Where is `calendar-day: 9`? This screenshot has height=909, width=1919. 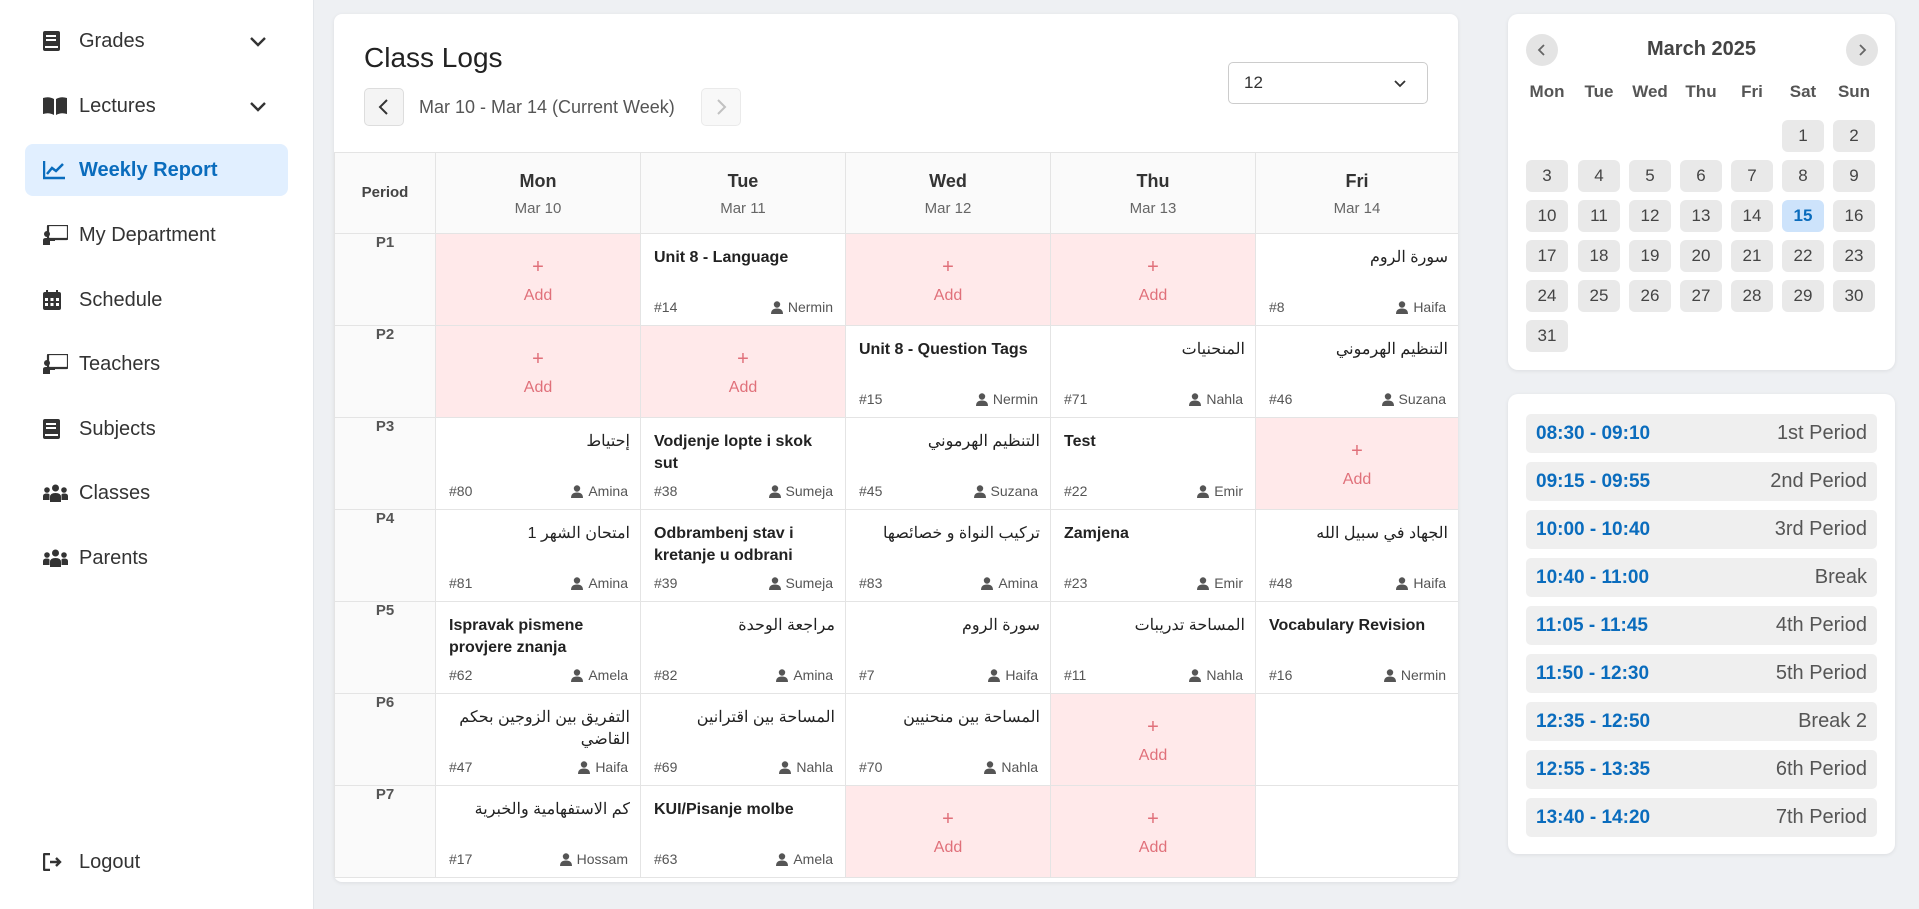 calendar-day: 9 is located at coordinates (1854, 176).